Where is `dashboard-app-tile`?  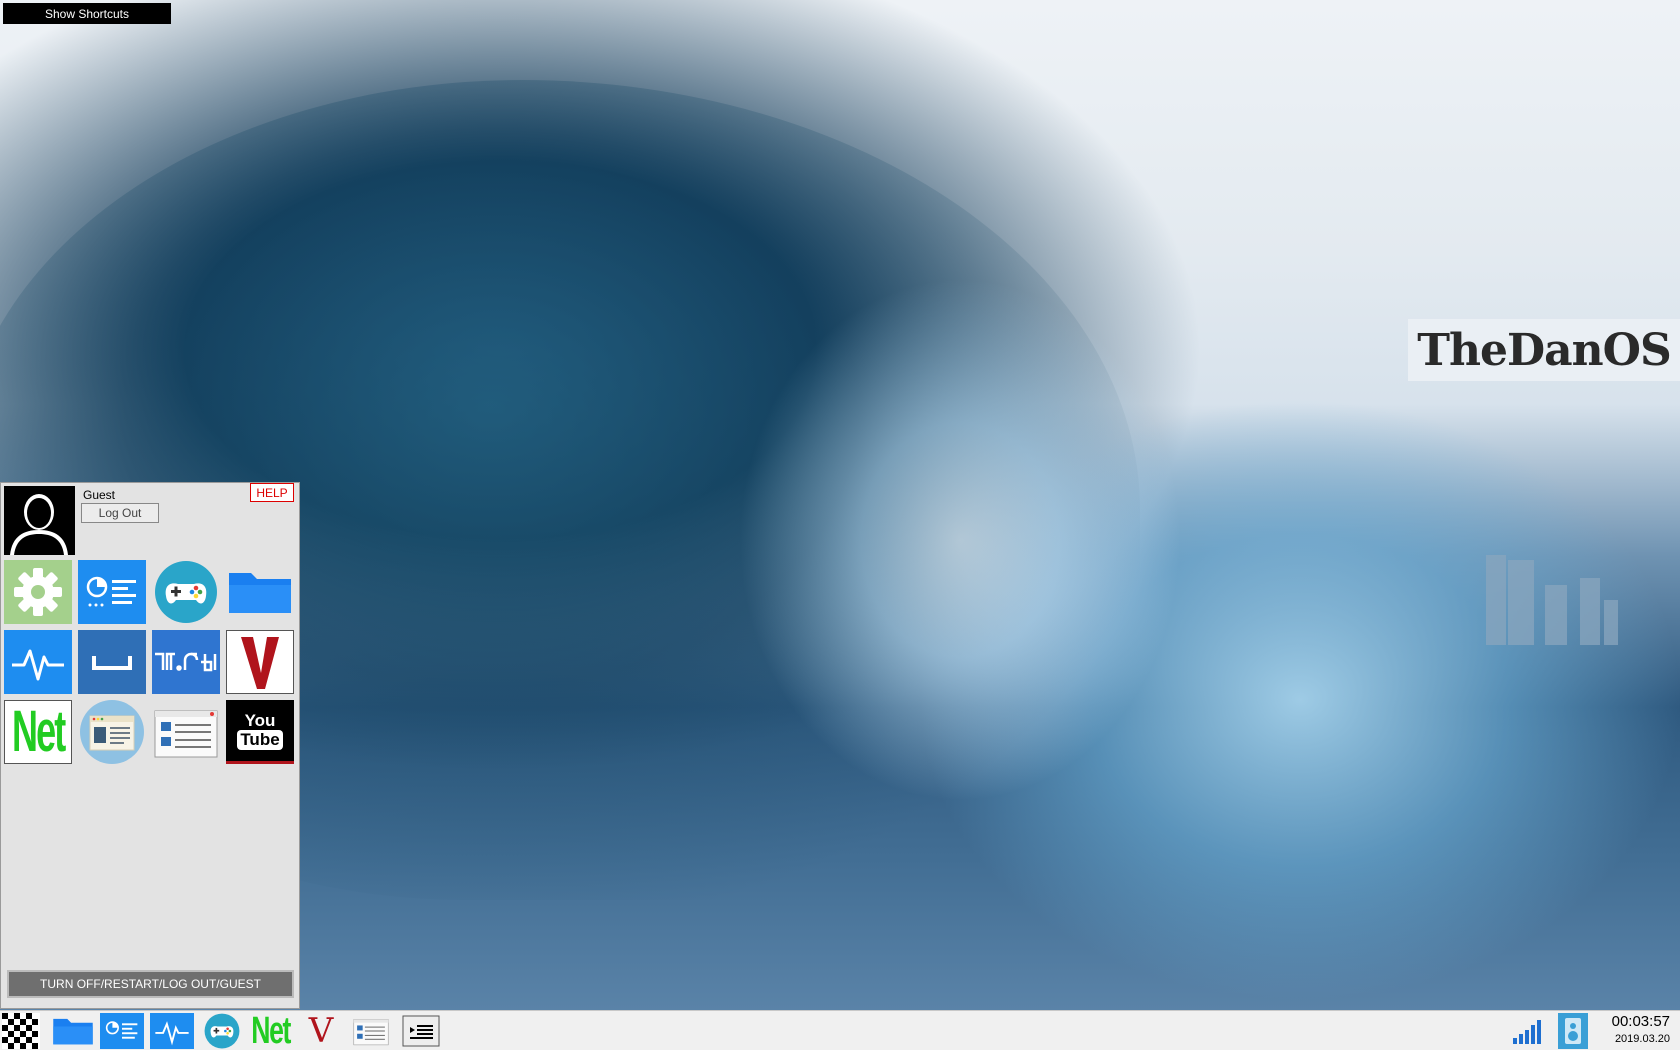
dashboard-app-tile is located at coordinates (112, 592).